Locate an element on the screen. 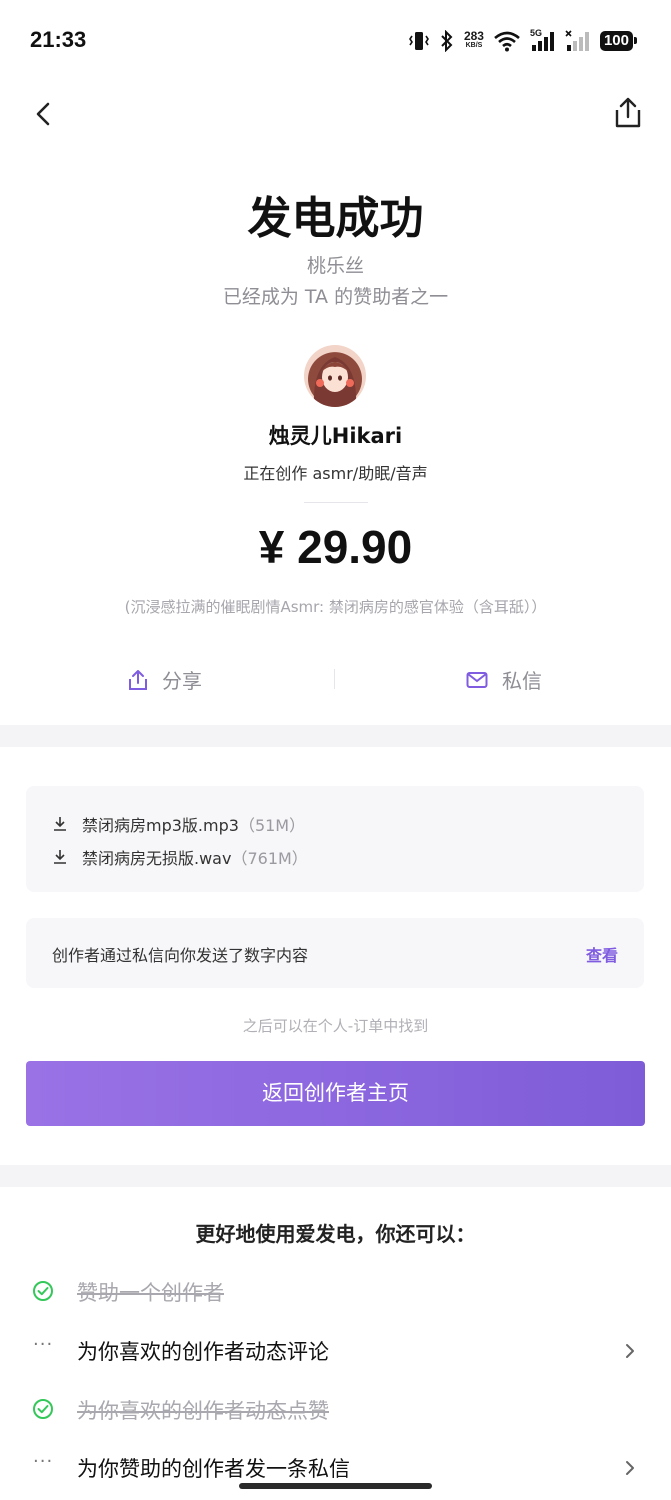 The image size is (671, 1500). status-time: 21:33 is located at coordinates (58, 39).